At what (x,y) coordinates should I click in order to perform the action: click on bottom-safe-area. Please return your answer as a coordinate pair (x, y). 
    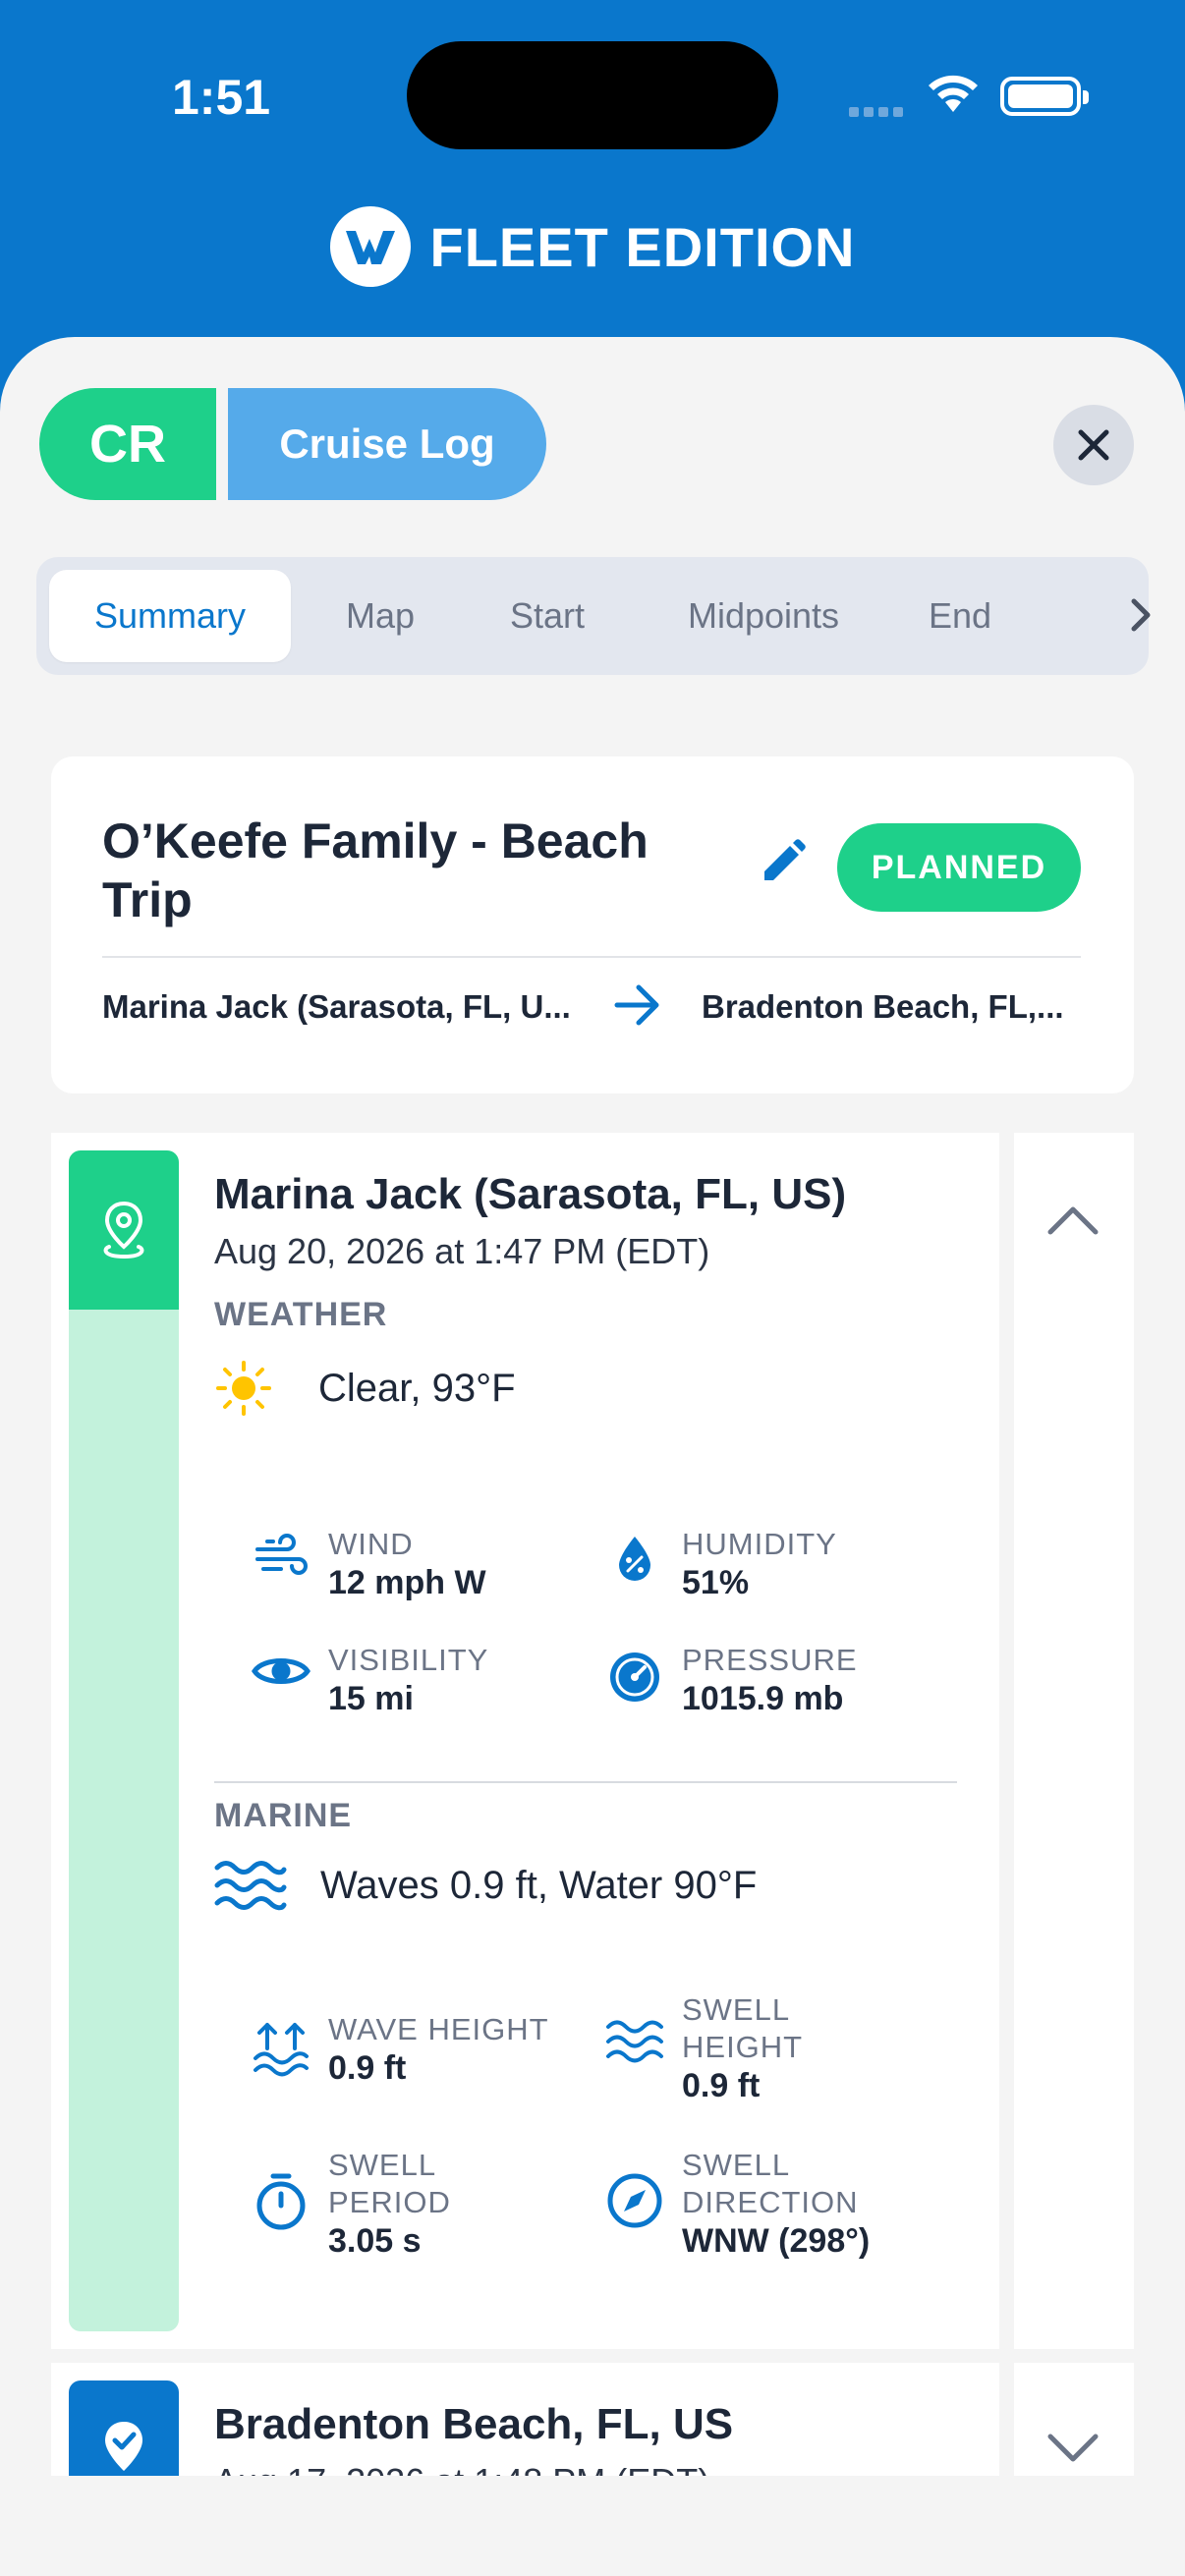
    Looking at the image, I should click on (592, 2526).